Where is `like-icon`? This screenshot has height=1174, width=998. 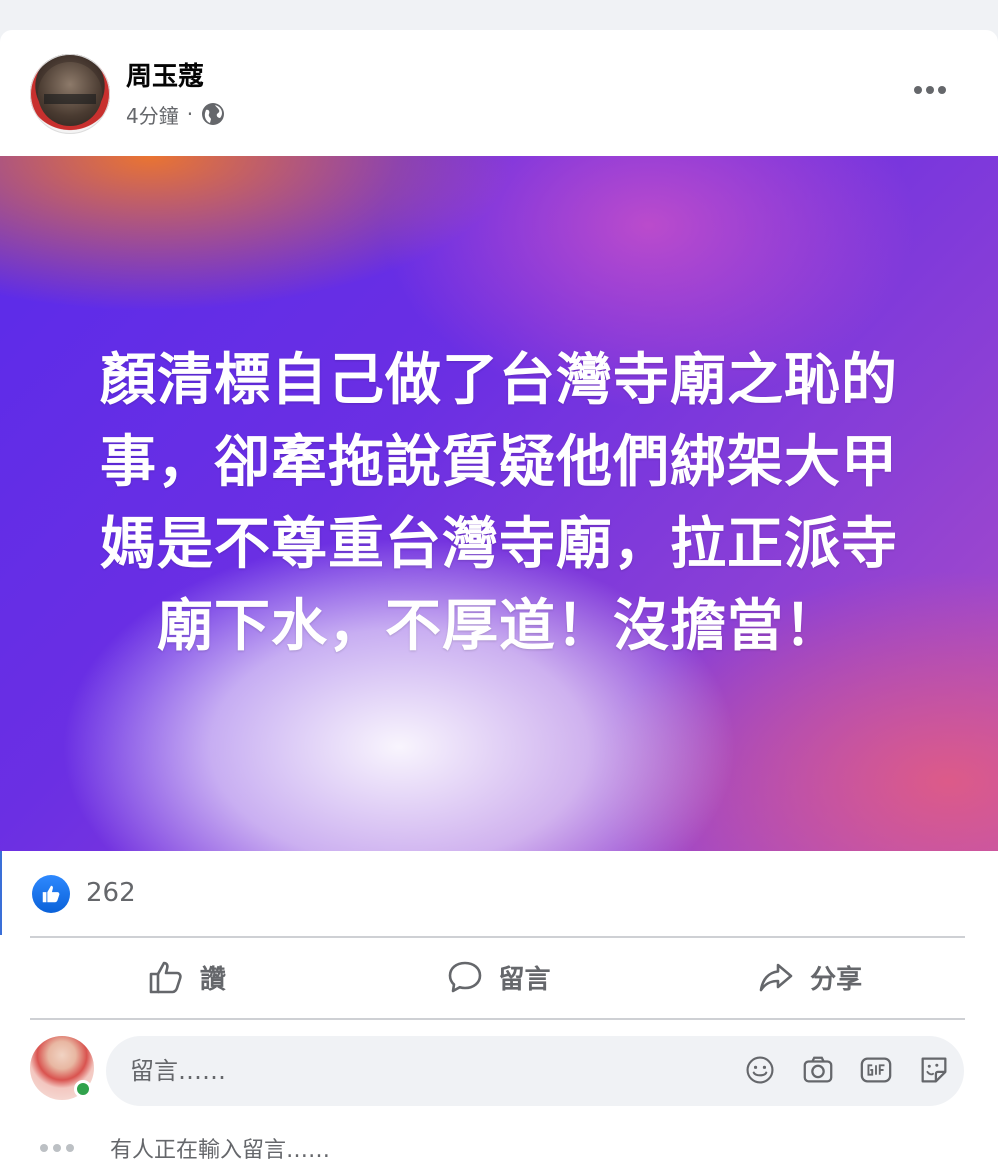
like-icon is located at coordinates (51, 894).